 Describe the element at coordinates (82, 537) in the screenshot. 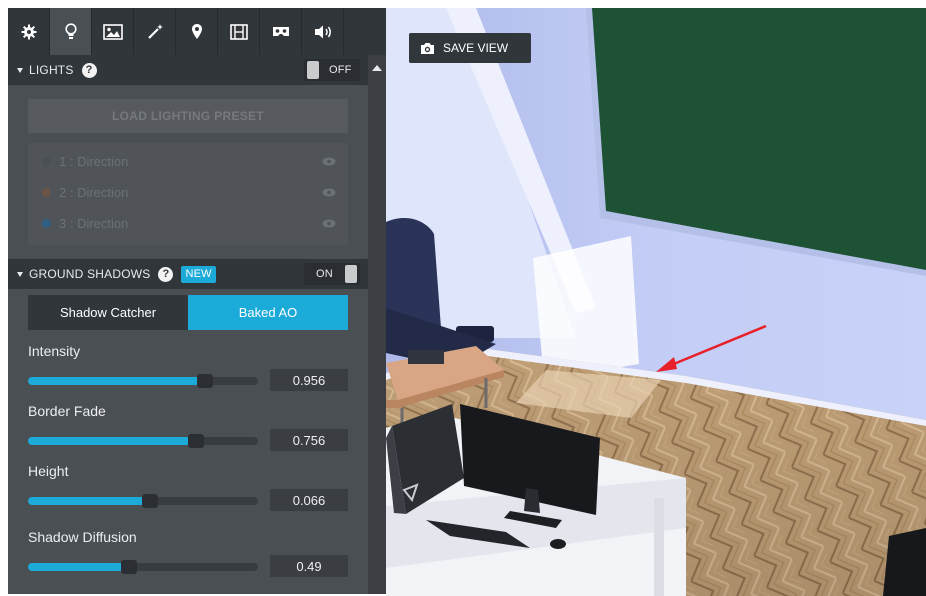

I see `shadow-diffusion-label: Shadow Diffusion` at that location.